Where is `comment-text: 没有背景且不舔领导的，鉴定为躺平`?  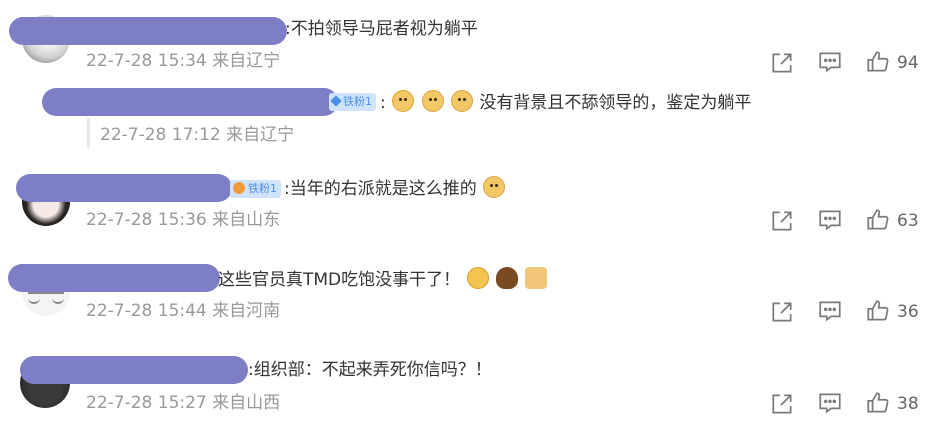 comment-text: 没有背景且不舔领导的，鉴定为躺平 is located at coordinates (615, 103).